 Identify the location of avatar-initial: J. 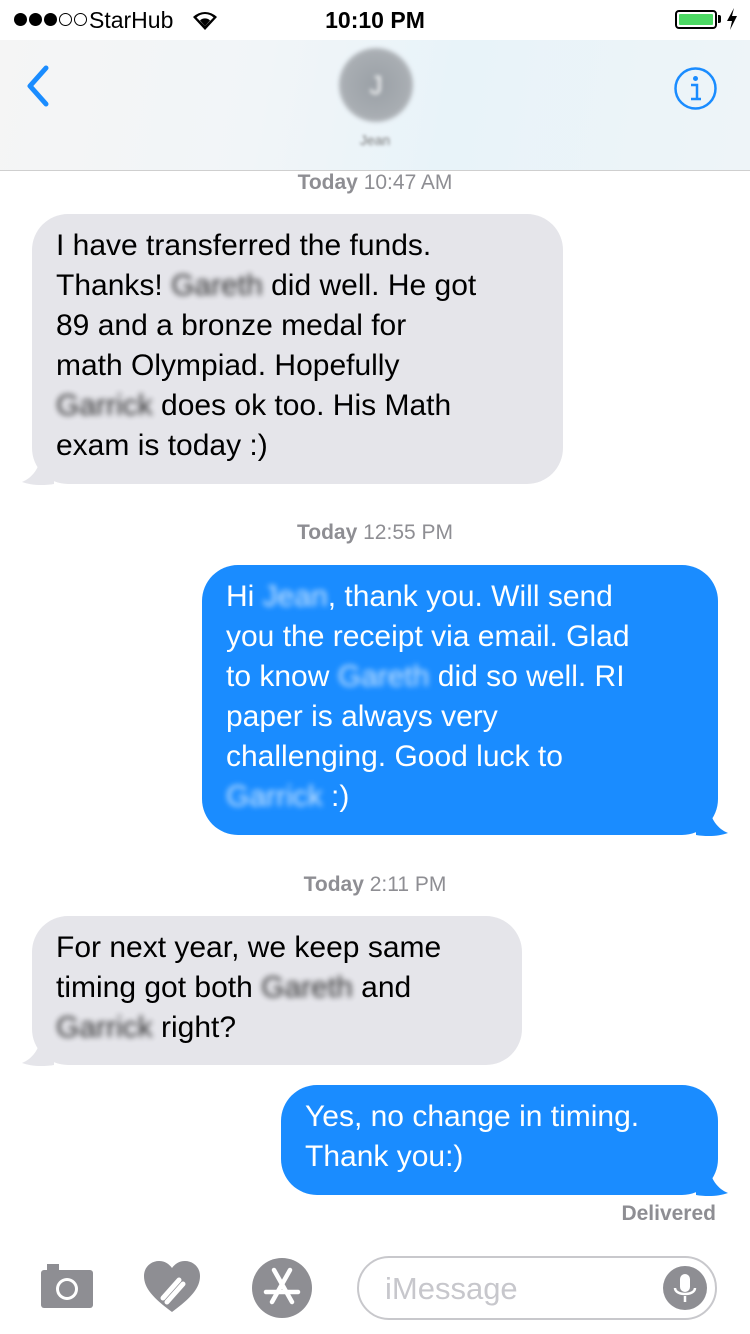
(376, 84).